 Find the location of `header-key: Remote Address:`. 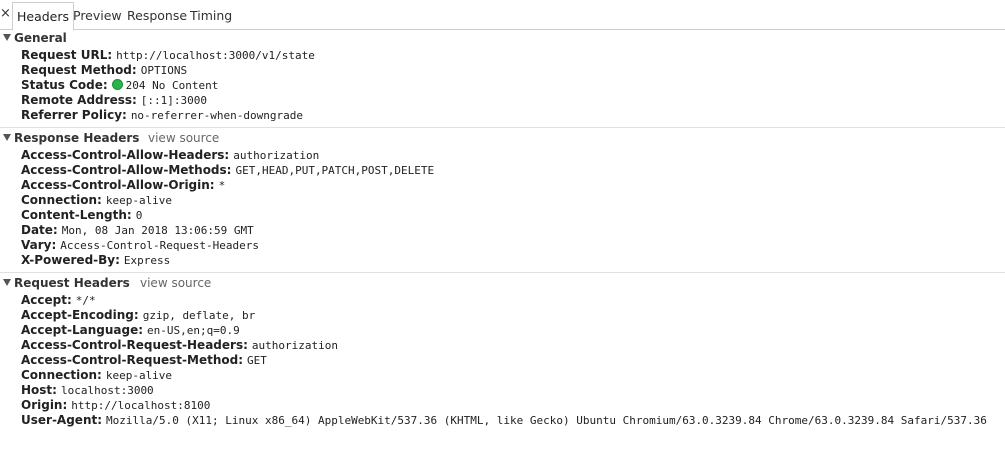

header-key: Remote Address: is located at coordinates (79, 100).